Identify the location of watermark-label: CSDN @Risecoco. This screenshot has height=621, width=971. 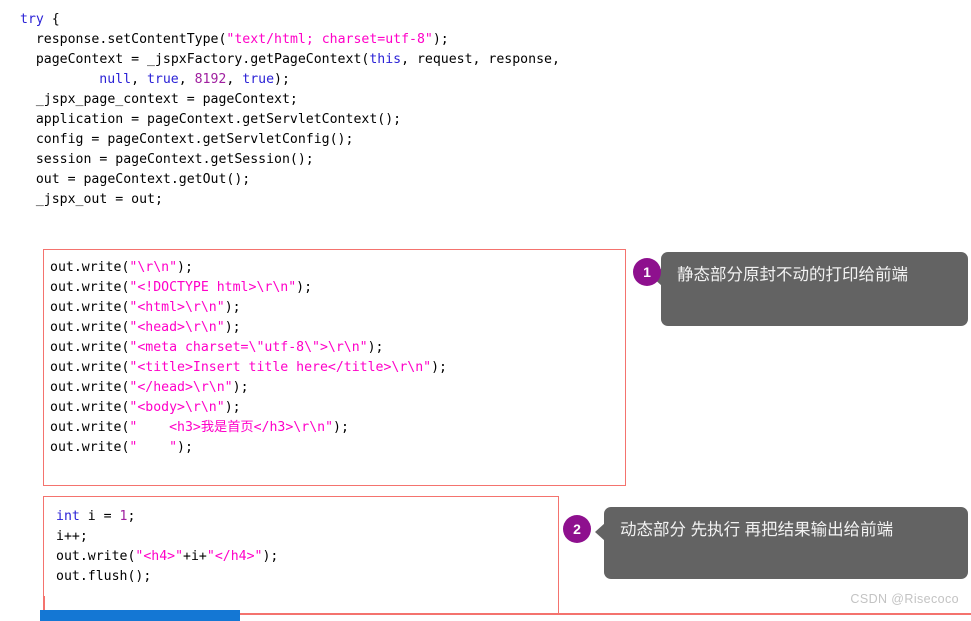
(904, 599).